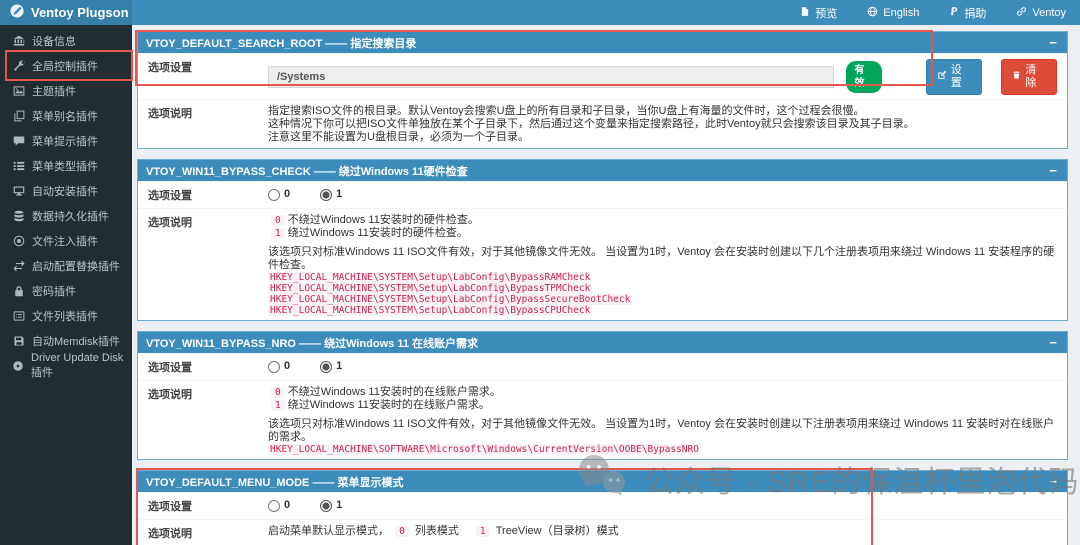  Describe the element at coordinates (66, 140) in the screenshot. I see `sidebar-item-menu-tip: 菜单提示插件` at that location.